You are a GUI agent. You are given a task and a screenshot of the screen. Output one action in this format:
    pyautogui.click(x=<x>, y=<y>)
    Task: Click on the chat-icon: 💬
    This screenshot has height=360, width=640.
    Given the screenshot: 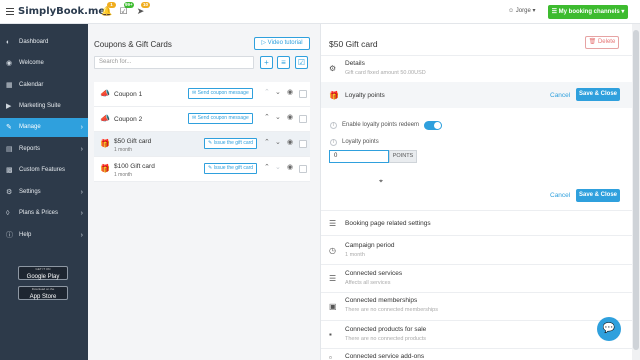 What is the action you would take?
    pyautogui.click(x=609, y=329)
    